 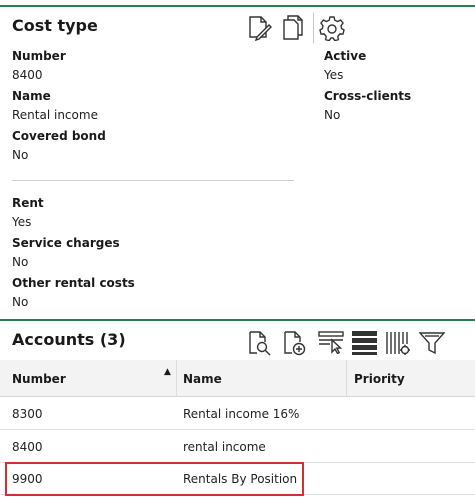 I want to click on select-rows-icon, so click(x=331, y=342).